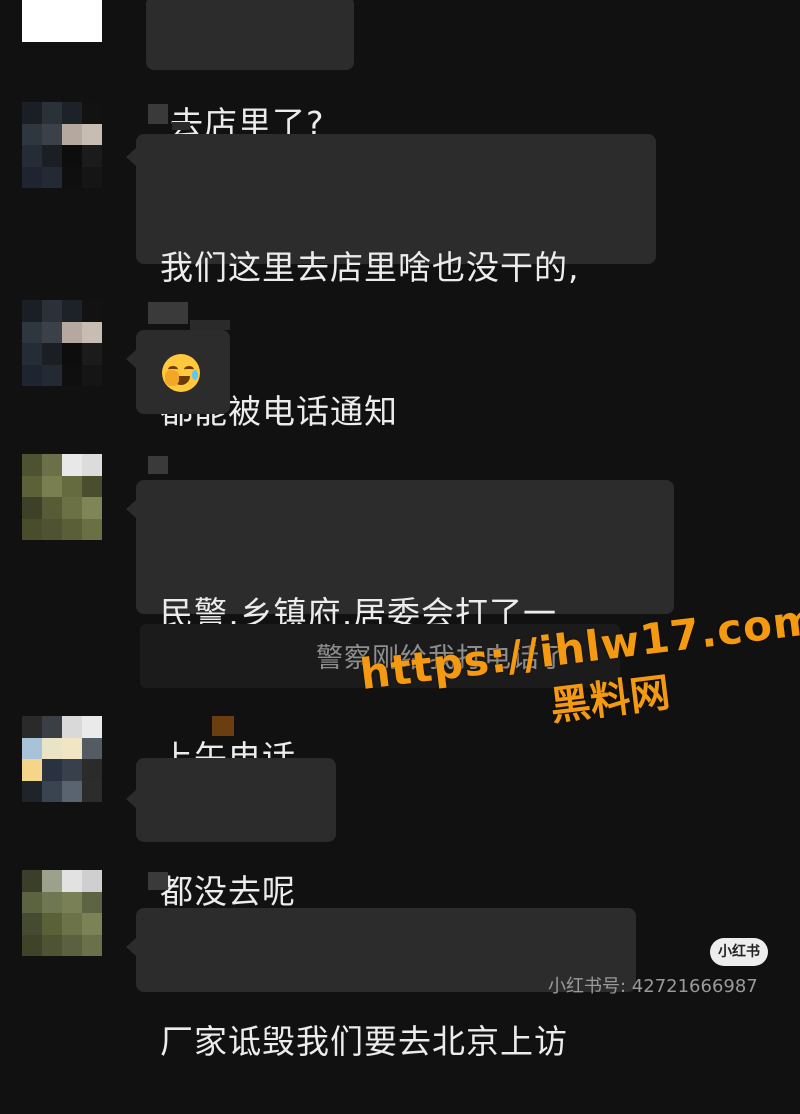  I want to click on message-bubble: 都没去呢, so click(236, 834).